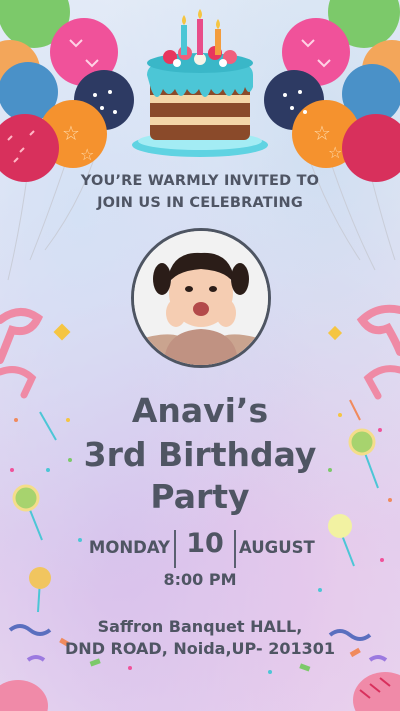 This screenshot has width=400, height=711. What do you see at coordinates (200, 648) in the screenshot?
I see `venue-line-2: DND ROAD, Noida,UP- 201301` at bounding box center [200, 648].